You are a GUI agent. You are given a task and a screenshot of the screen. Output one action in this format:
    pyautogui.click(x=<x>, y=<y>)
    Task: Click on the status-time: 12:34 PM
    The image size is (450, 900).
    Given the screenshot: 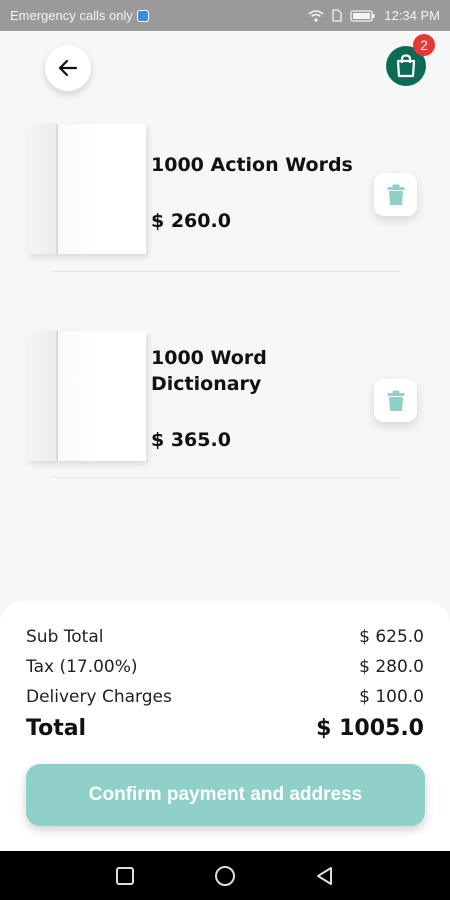 What is the action you would take?
    pyautogui.click(x=412, y=15)
    